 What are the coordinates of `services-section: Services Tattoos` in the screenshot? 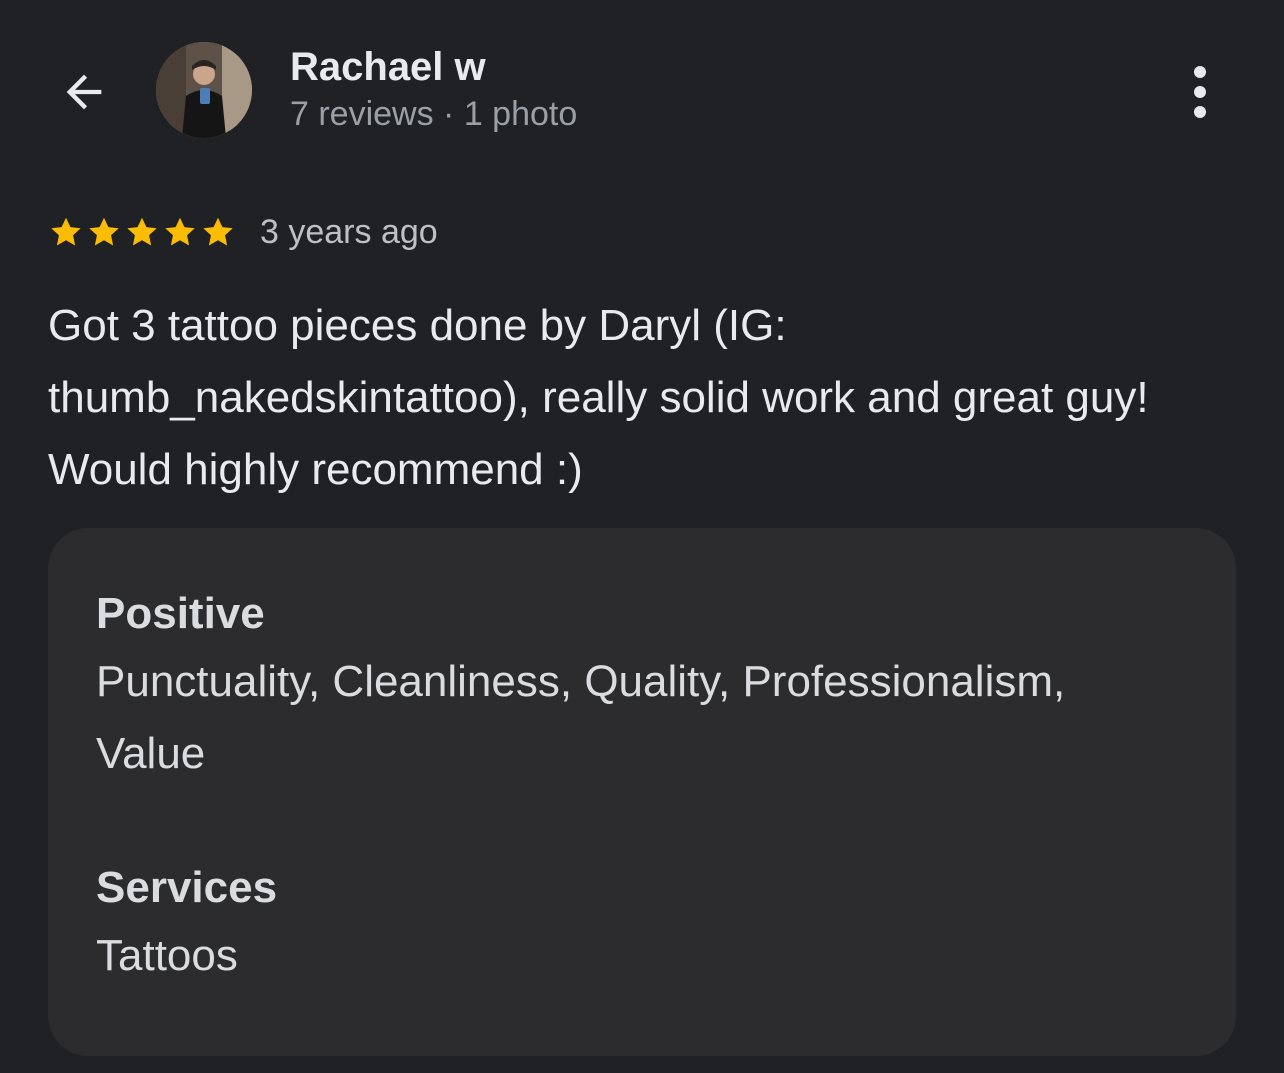 It's located at (642, 924).